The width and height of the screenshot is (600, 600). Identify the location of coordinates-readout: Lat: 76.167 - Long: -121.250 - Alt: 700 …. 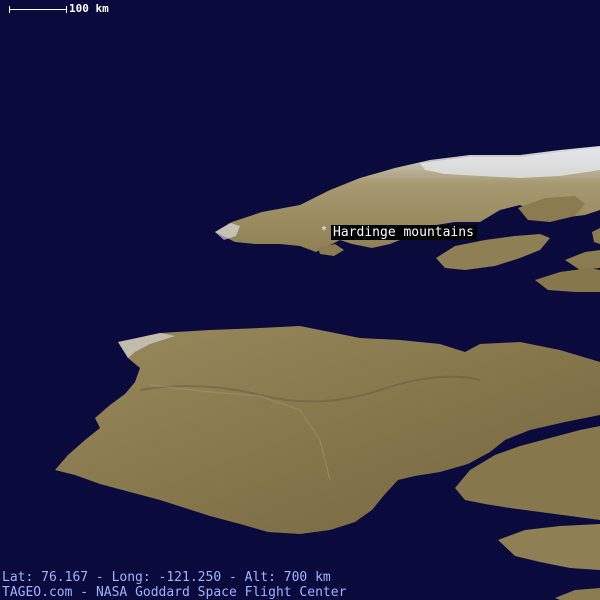
(166, 577).